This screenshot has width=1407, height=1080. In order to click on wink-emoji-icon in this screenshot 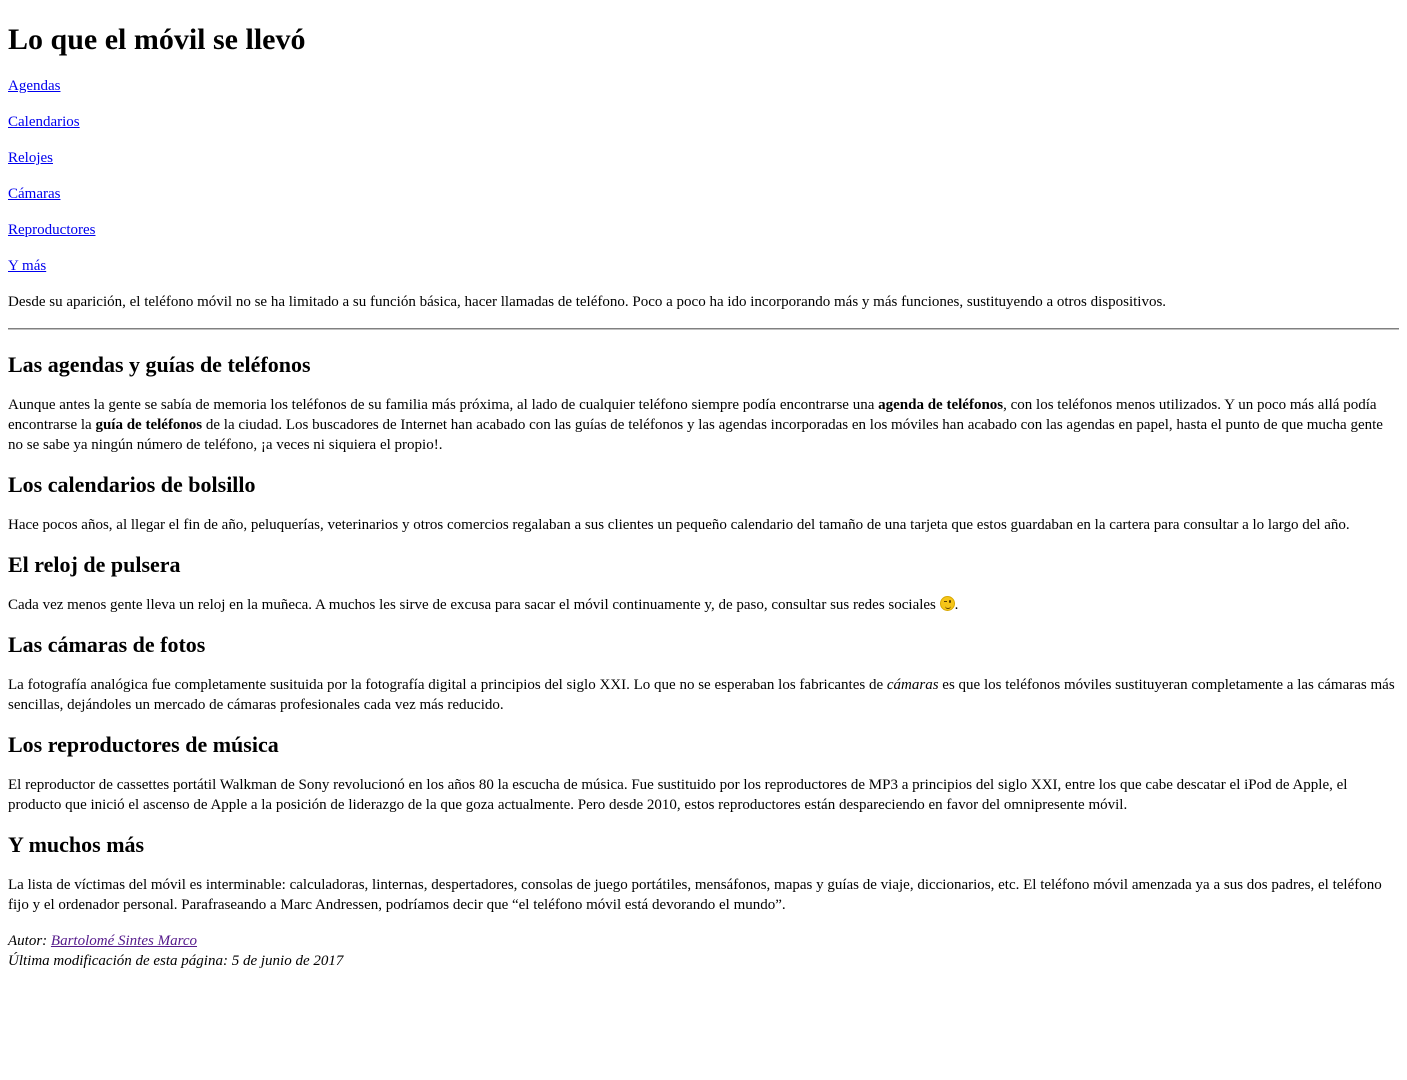, I will do `click(947, 603)`.